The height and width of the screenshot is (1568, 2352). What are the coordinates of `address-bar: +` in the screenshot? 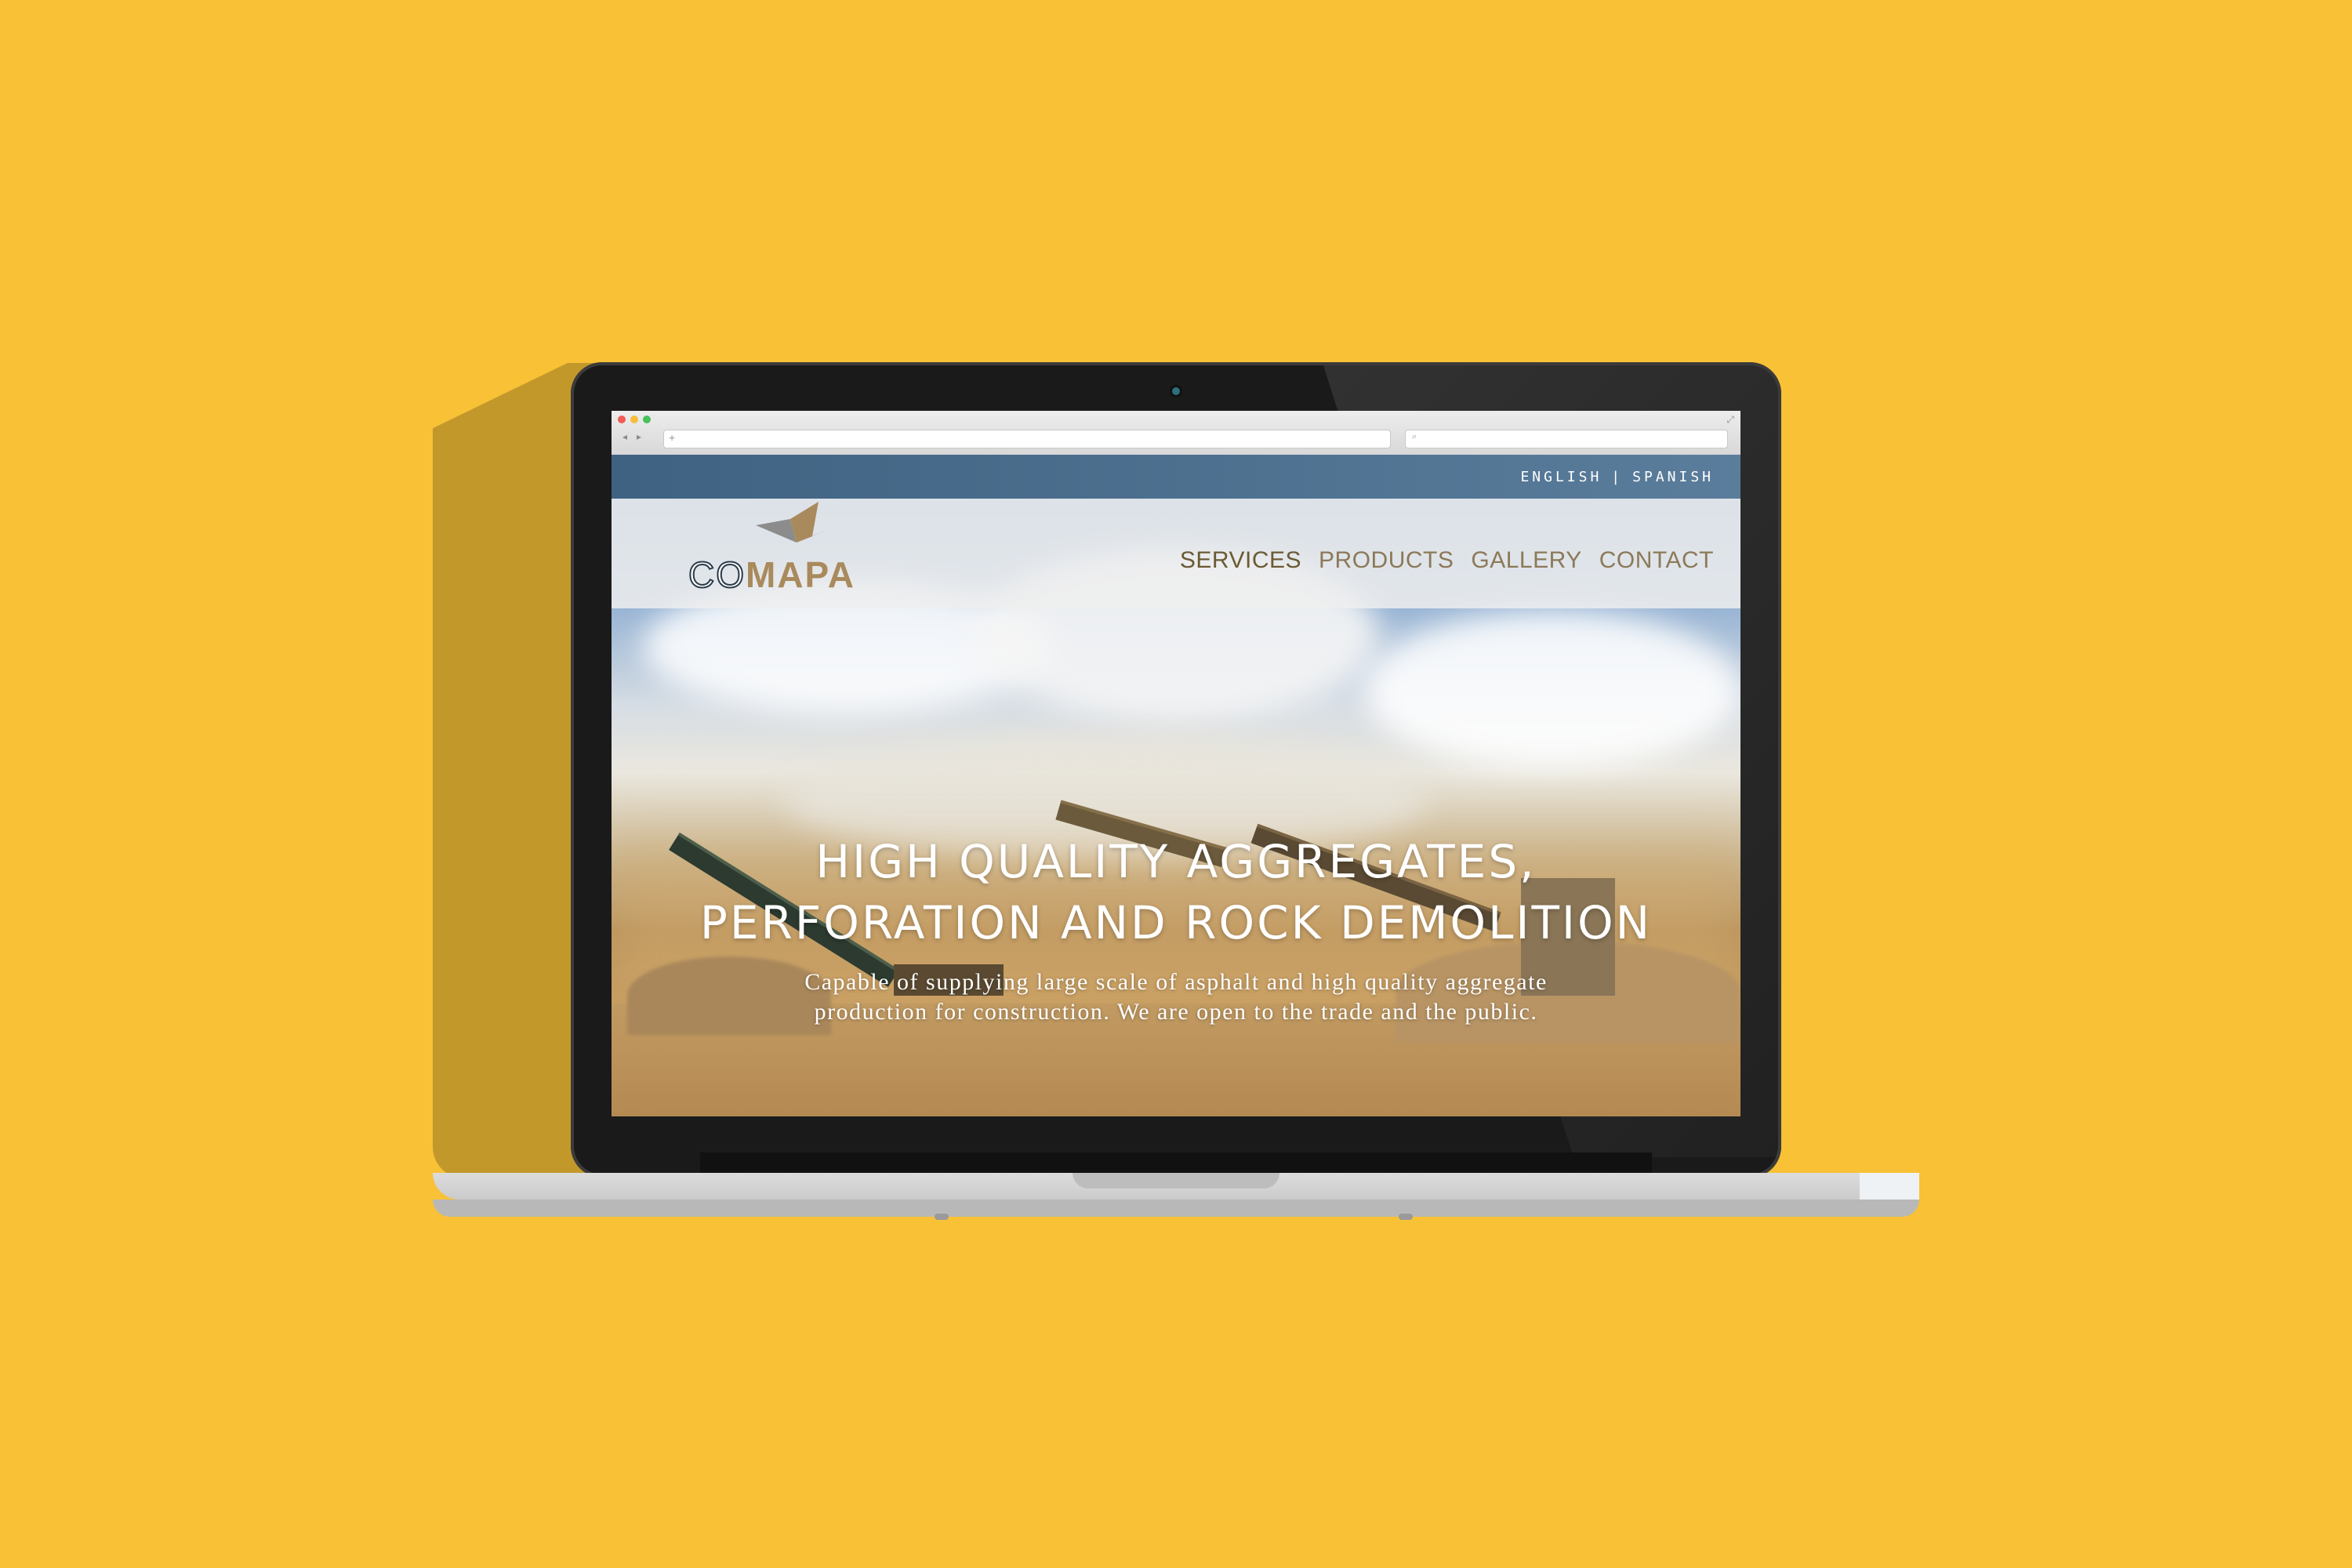 It's located at (1027, 439).